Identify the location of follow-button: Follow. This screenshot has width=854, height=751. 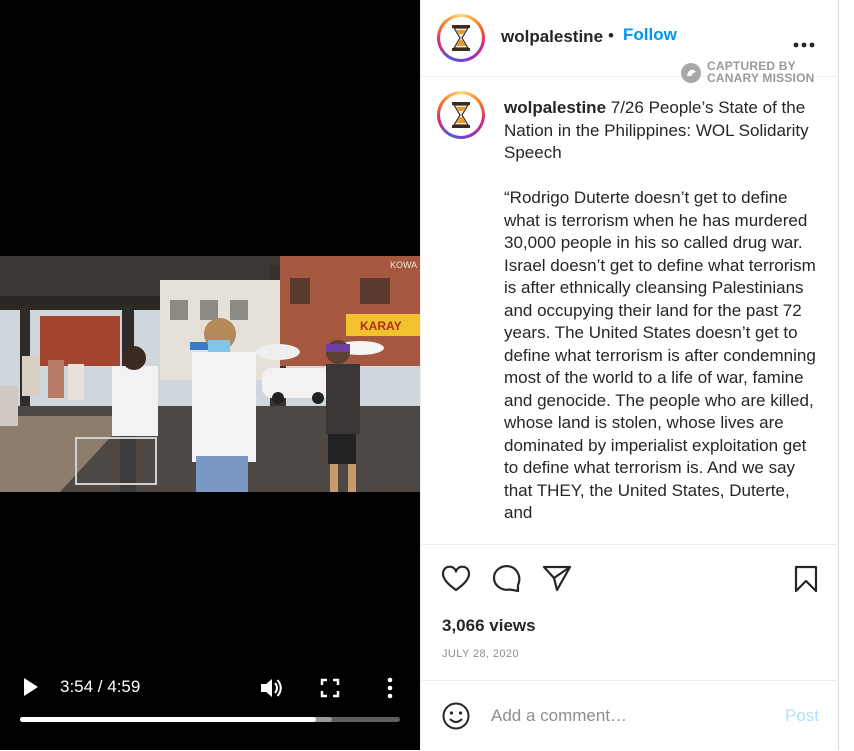
(650, 35).